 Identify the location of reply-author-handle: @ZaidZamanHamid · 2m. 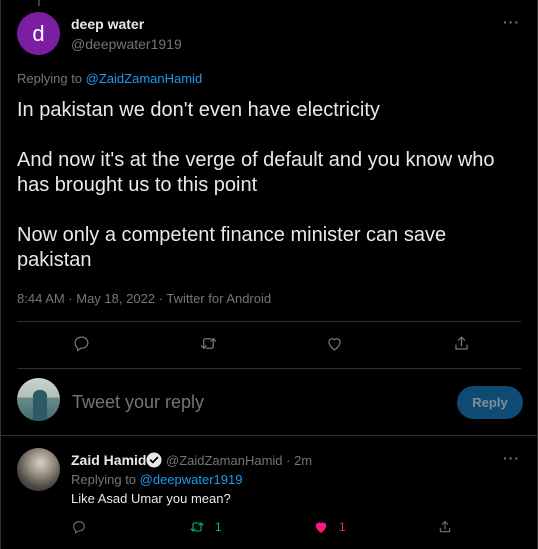
(239, 460).